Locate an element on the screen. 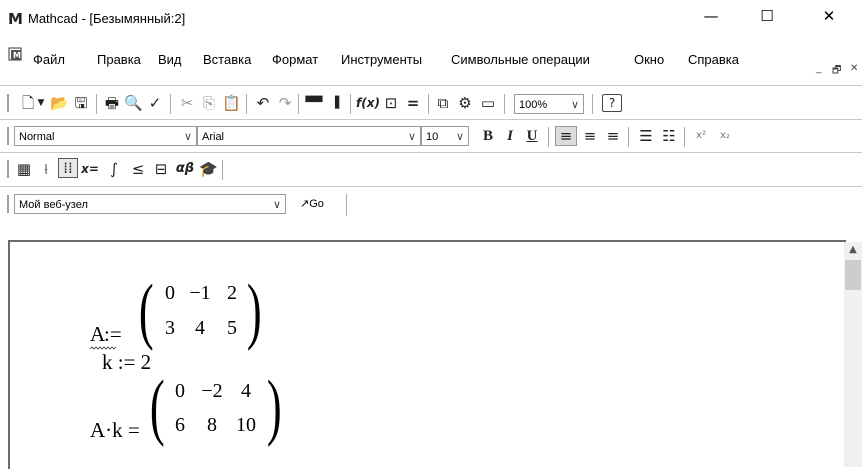 The width and height of the screenshot is (862, 469). symbolic-icon: 🎓 is located at coordinates (208, 169).